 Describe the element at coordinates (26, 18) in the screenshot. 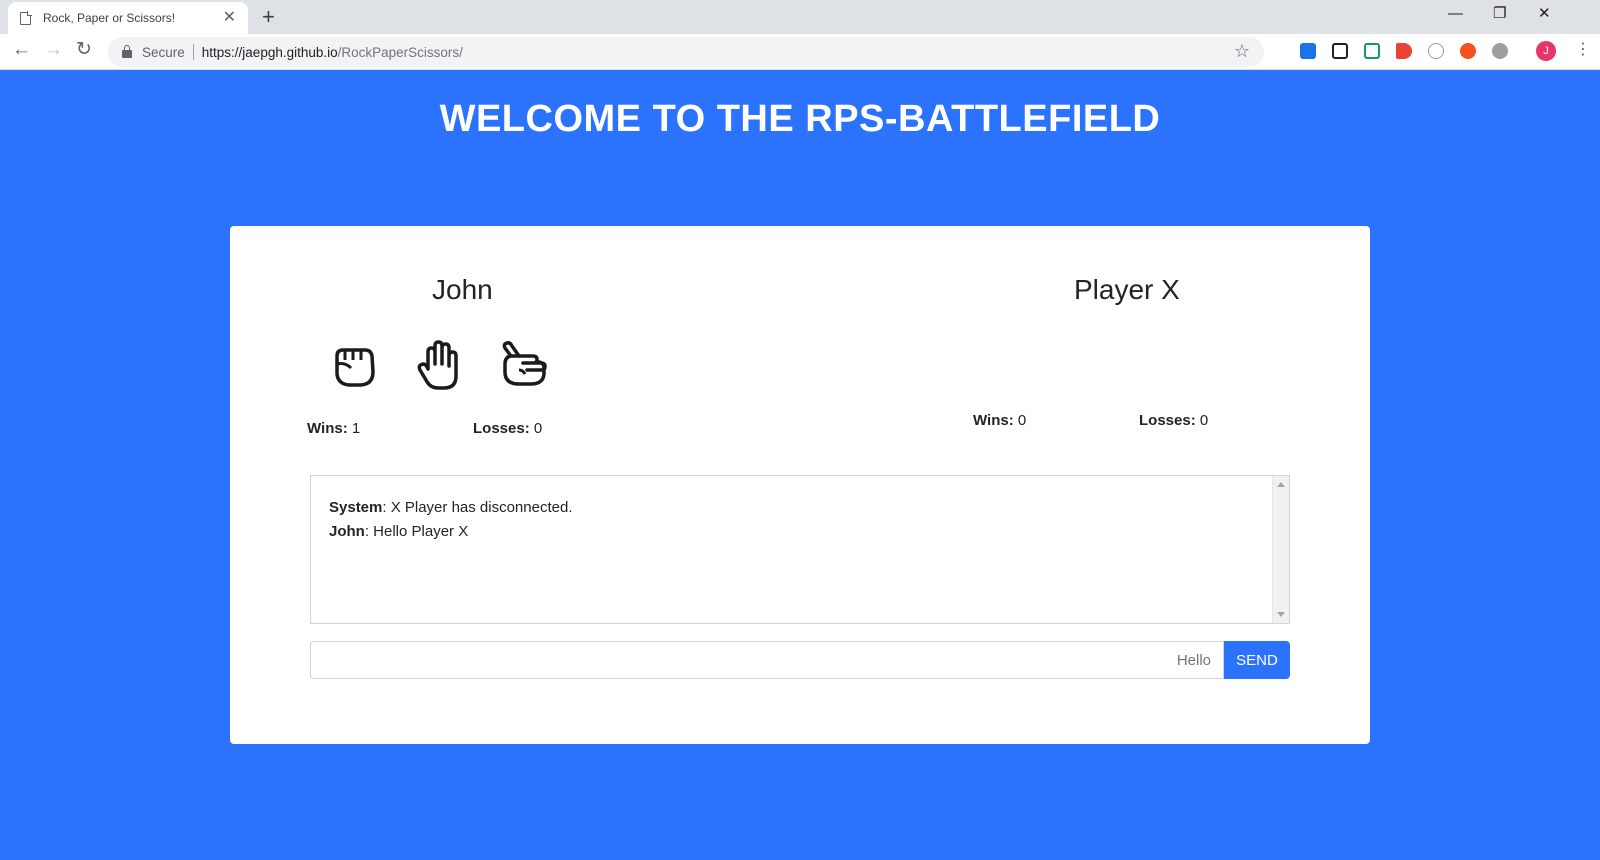

I see `document-icon` at that location.